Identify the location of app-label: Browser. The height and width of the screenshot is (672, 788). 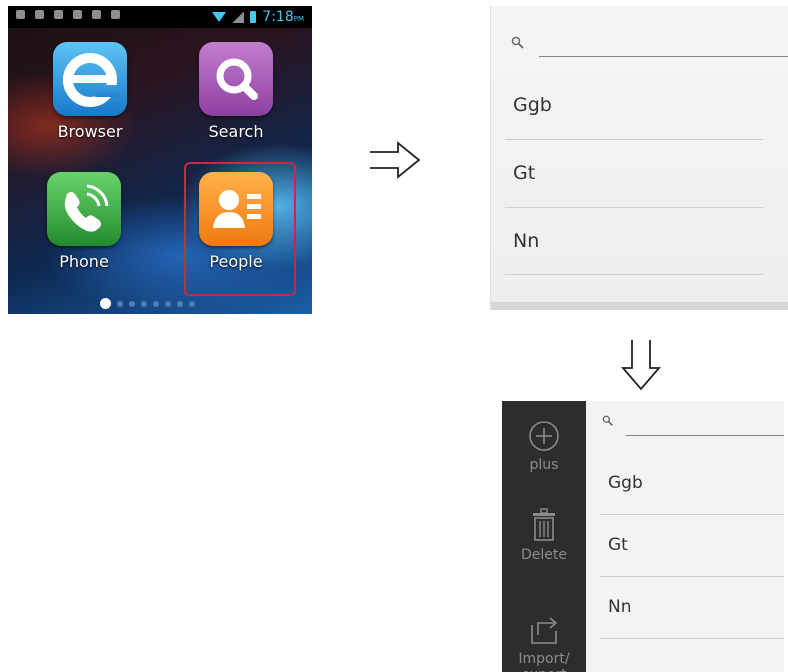
(90, 131).